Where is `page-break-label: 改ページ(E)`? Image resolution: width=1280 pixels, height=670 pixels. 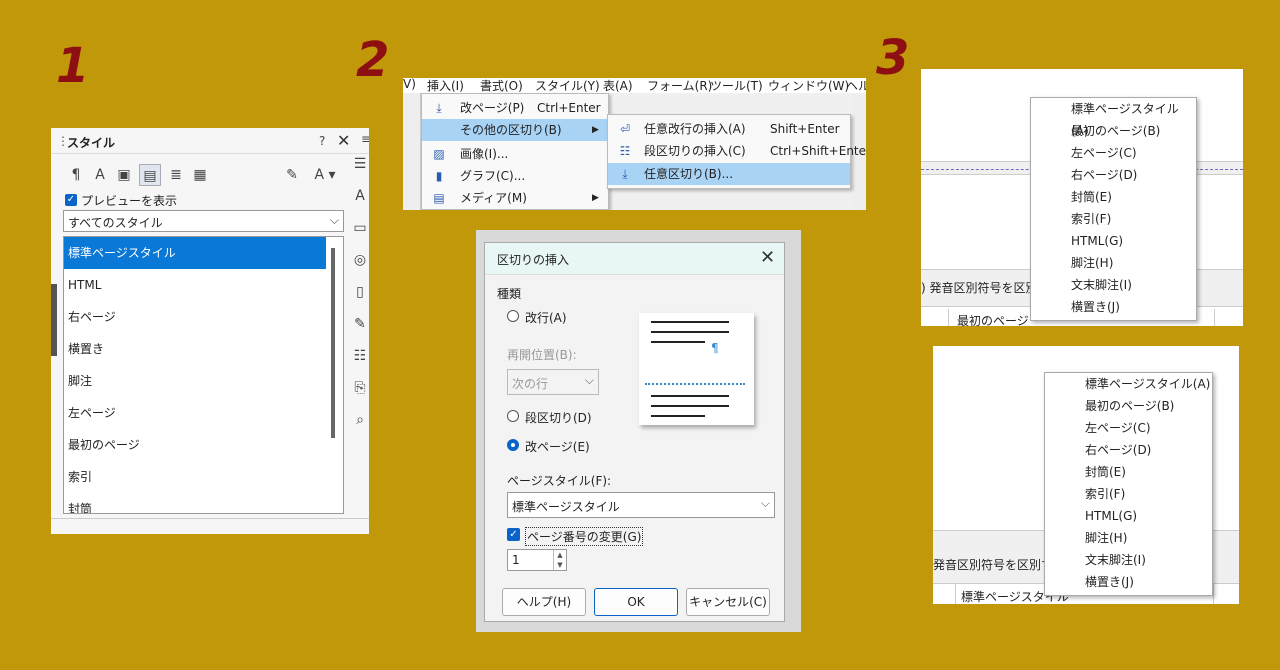
page-break-label: 改ページ(E) is located at coordinates (557, 447).